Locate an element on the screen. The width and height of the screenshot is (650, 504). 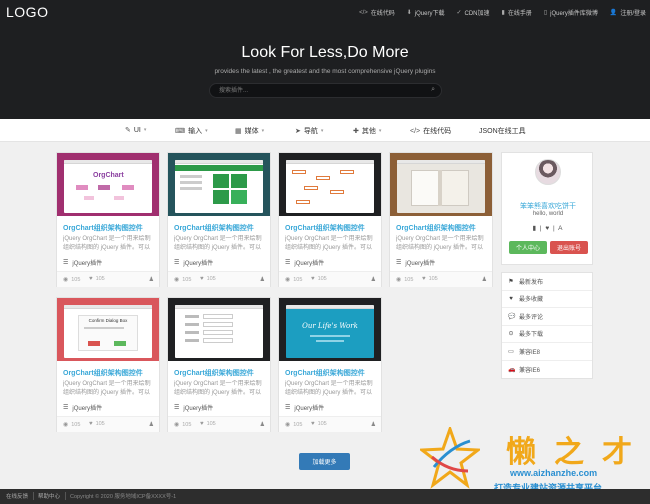
footer-link-help: 帮助中心 is located at coordinates (49, 496).